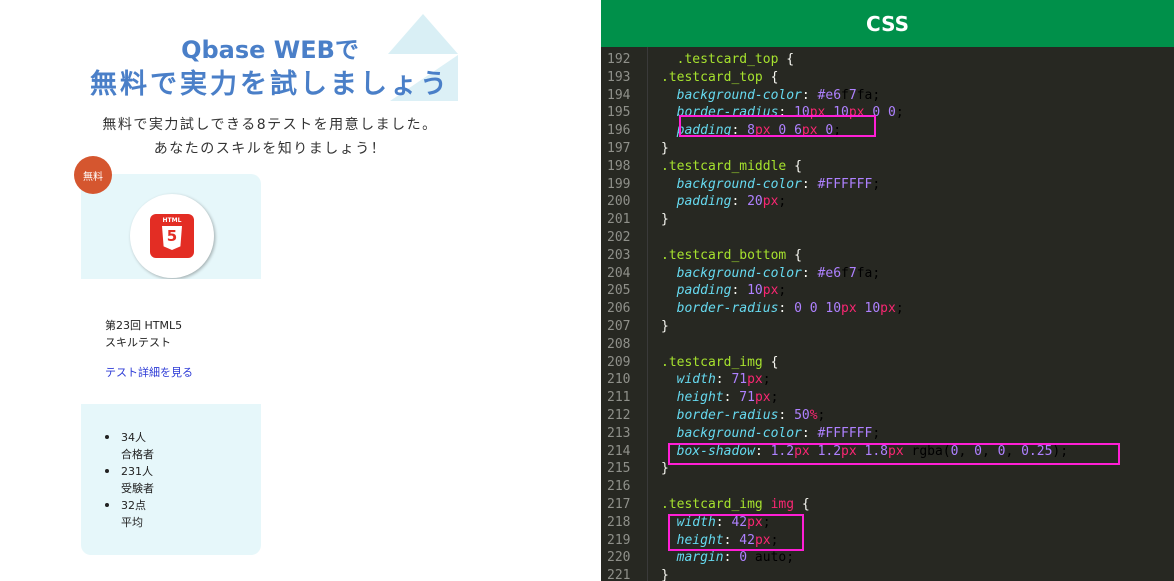 This screenshot has height=581, width=1174. Describe the element at coordinates (887, 274) in the screenshot. I see `code-line: 204 background-color: #e6f7fa;` at that location.